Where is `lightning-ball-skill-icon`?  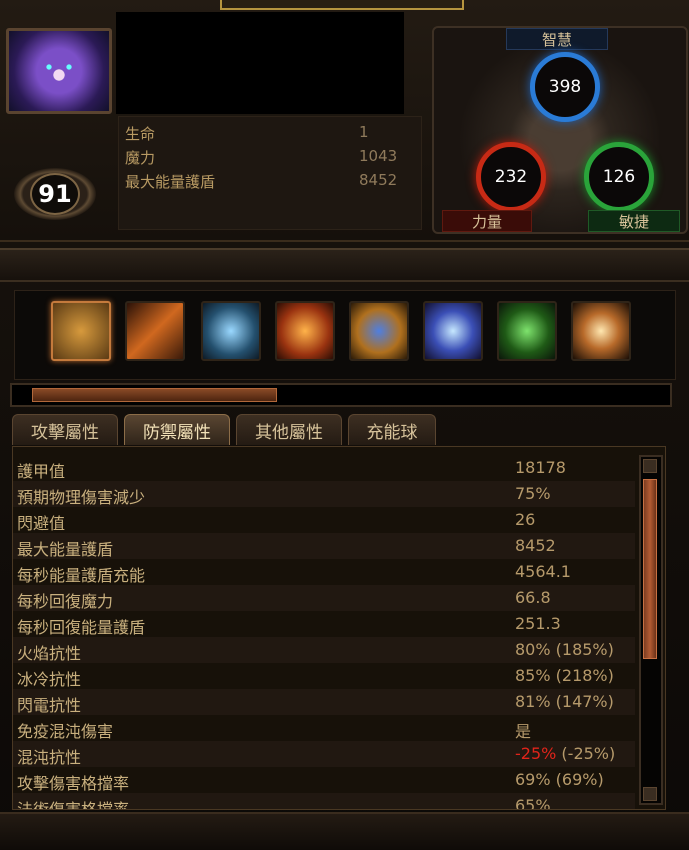
lightning-ball-skill-icon is located at coordinates (453, 331).